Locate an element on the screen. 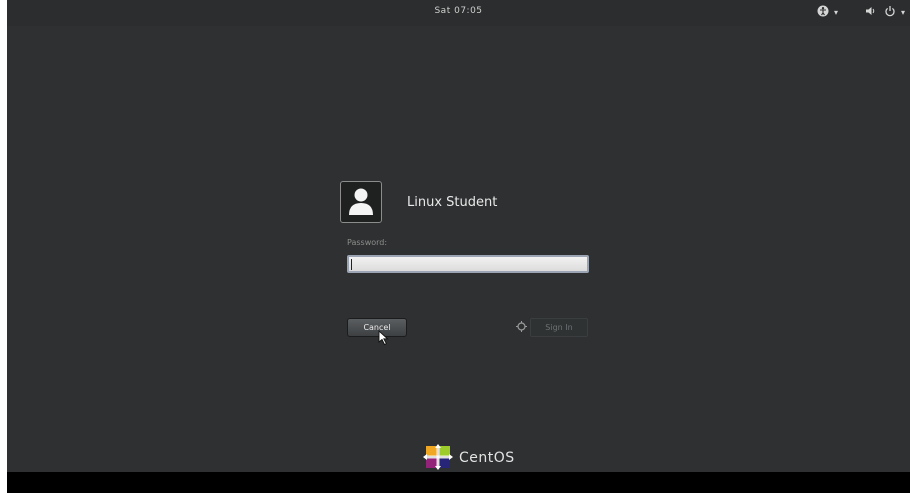  volume-icon is located at coordinates (871, 13).